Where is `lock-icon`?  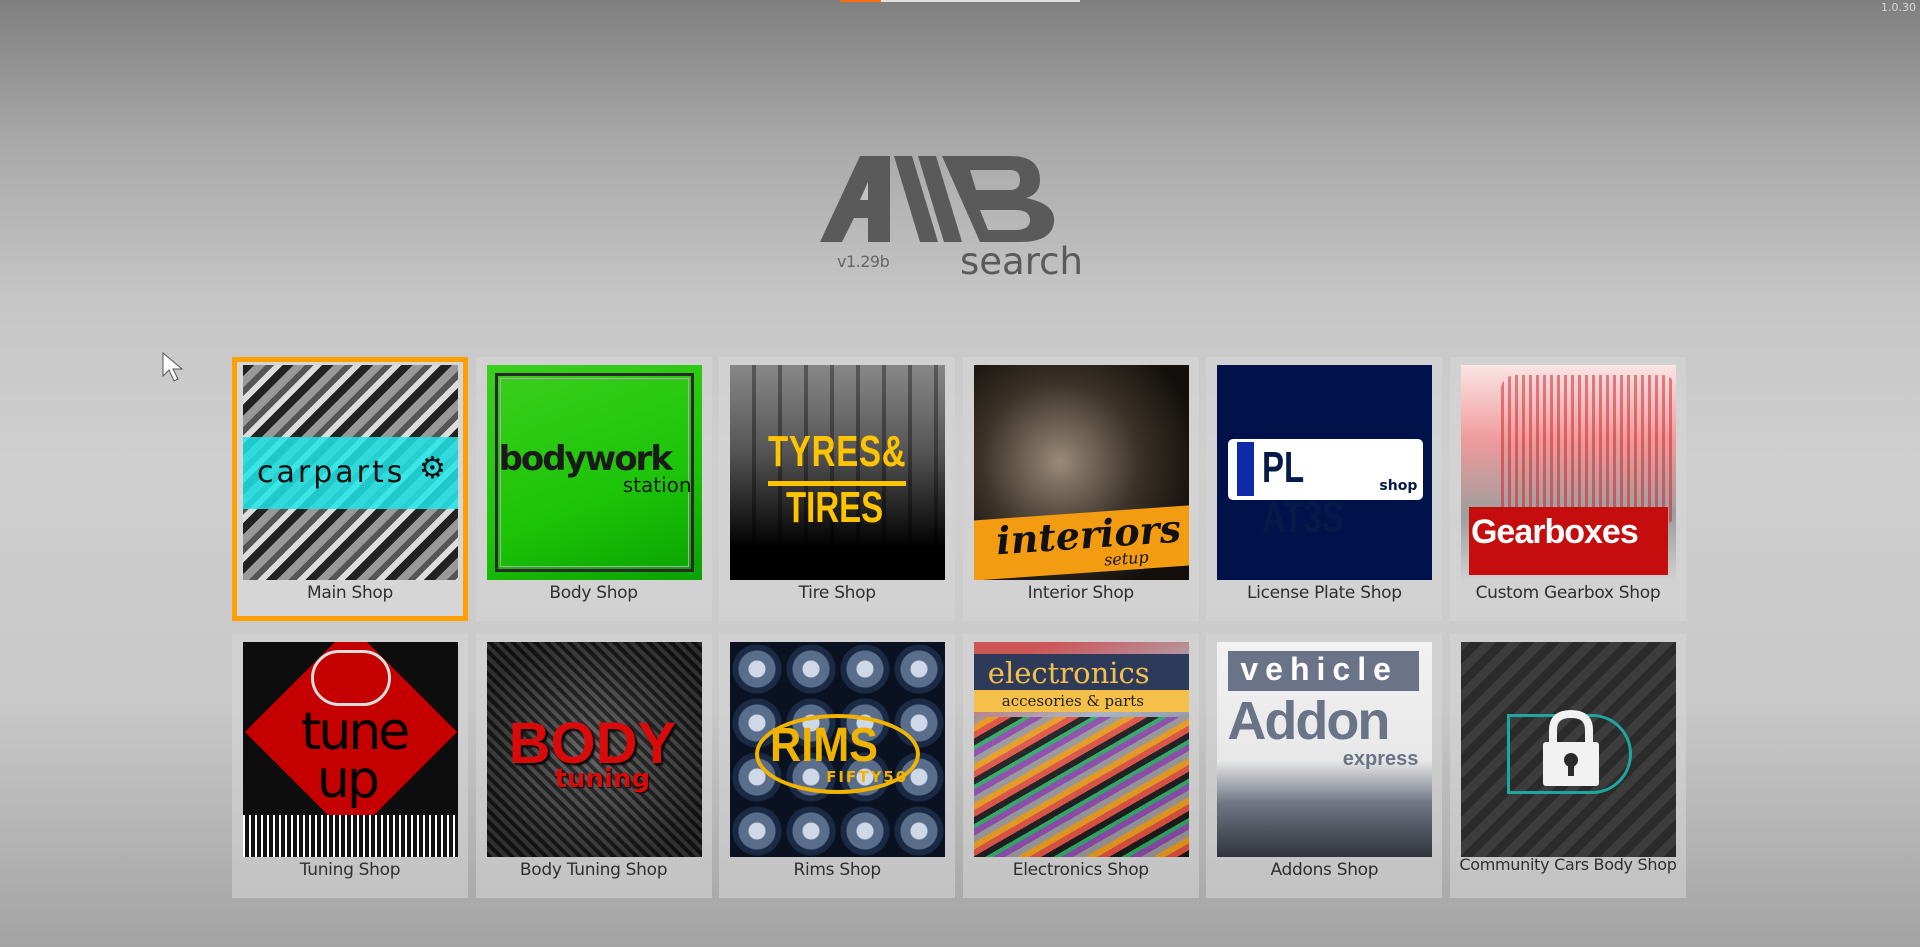
lock-icon is located at coordinates (1570, 748).